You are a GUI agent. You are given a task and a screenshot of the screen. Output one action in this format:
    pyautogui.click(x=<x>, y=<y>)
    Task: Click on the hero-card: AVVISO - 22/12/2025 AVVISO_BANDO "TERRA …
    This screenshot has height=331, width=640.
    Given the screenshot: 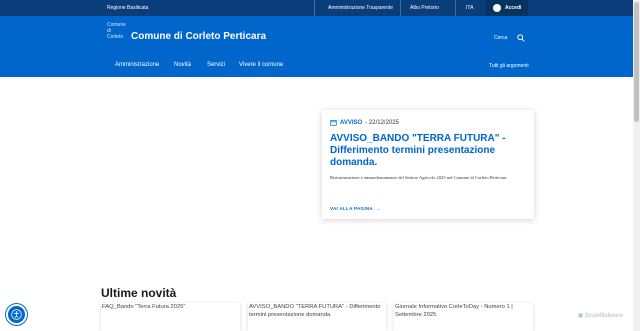 What is the action you would take?
    pyautogui.click(x=428, y=164)
    